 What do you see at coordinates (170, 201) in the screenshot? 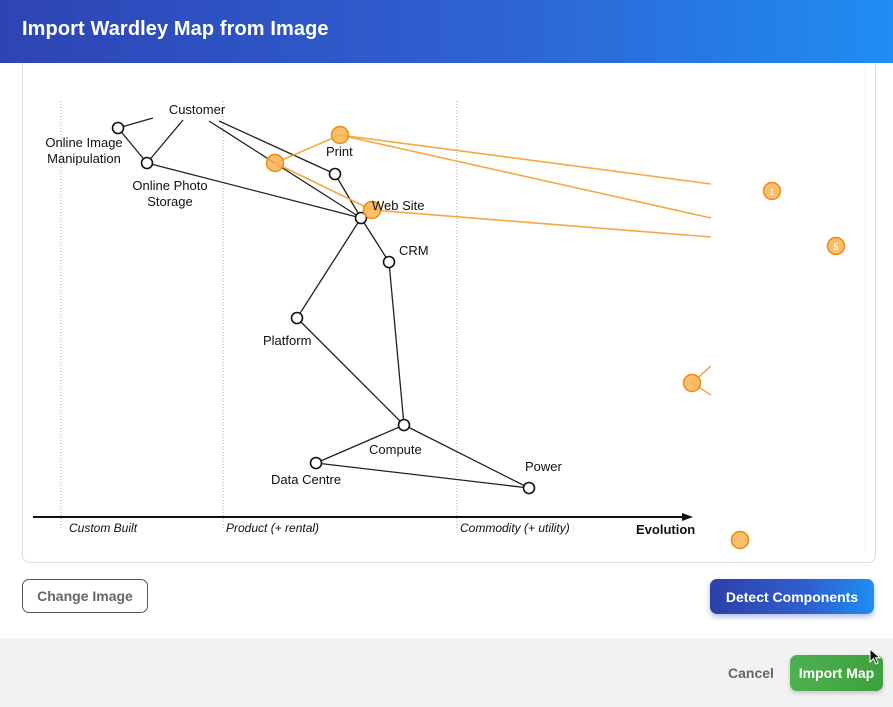
I see `component-label: Storage` at bounding box center [170, 201].